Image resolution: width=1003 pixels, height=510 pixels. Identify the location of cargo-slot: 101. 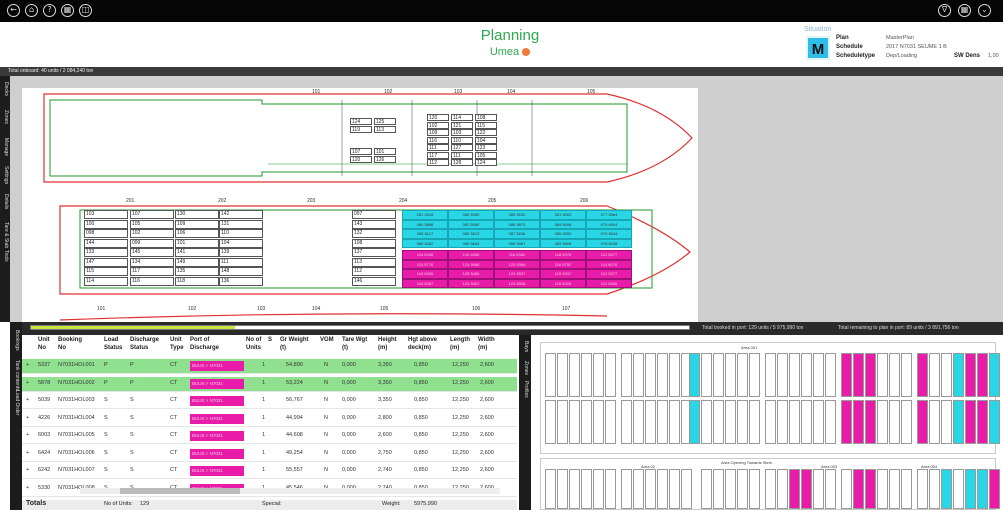
(385, 151).